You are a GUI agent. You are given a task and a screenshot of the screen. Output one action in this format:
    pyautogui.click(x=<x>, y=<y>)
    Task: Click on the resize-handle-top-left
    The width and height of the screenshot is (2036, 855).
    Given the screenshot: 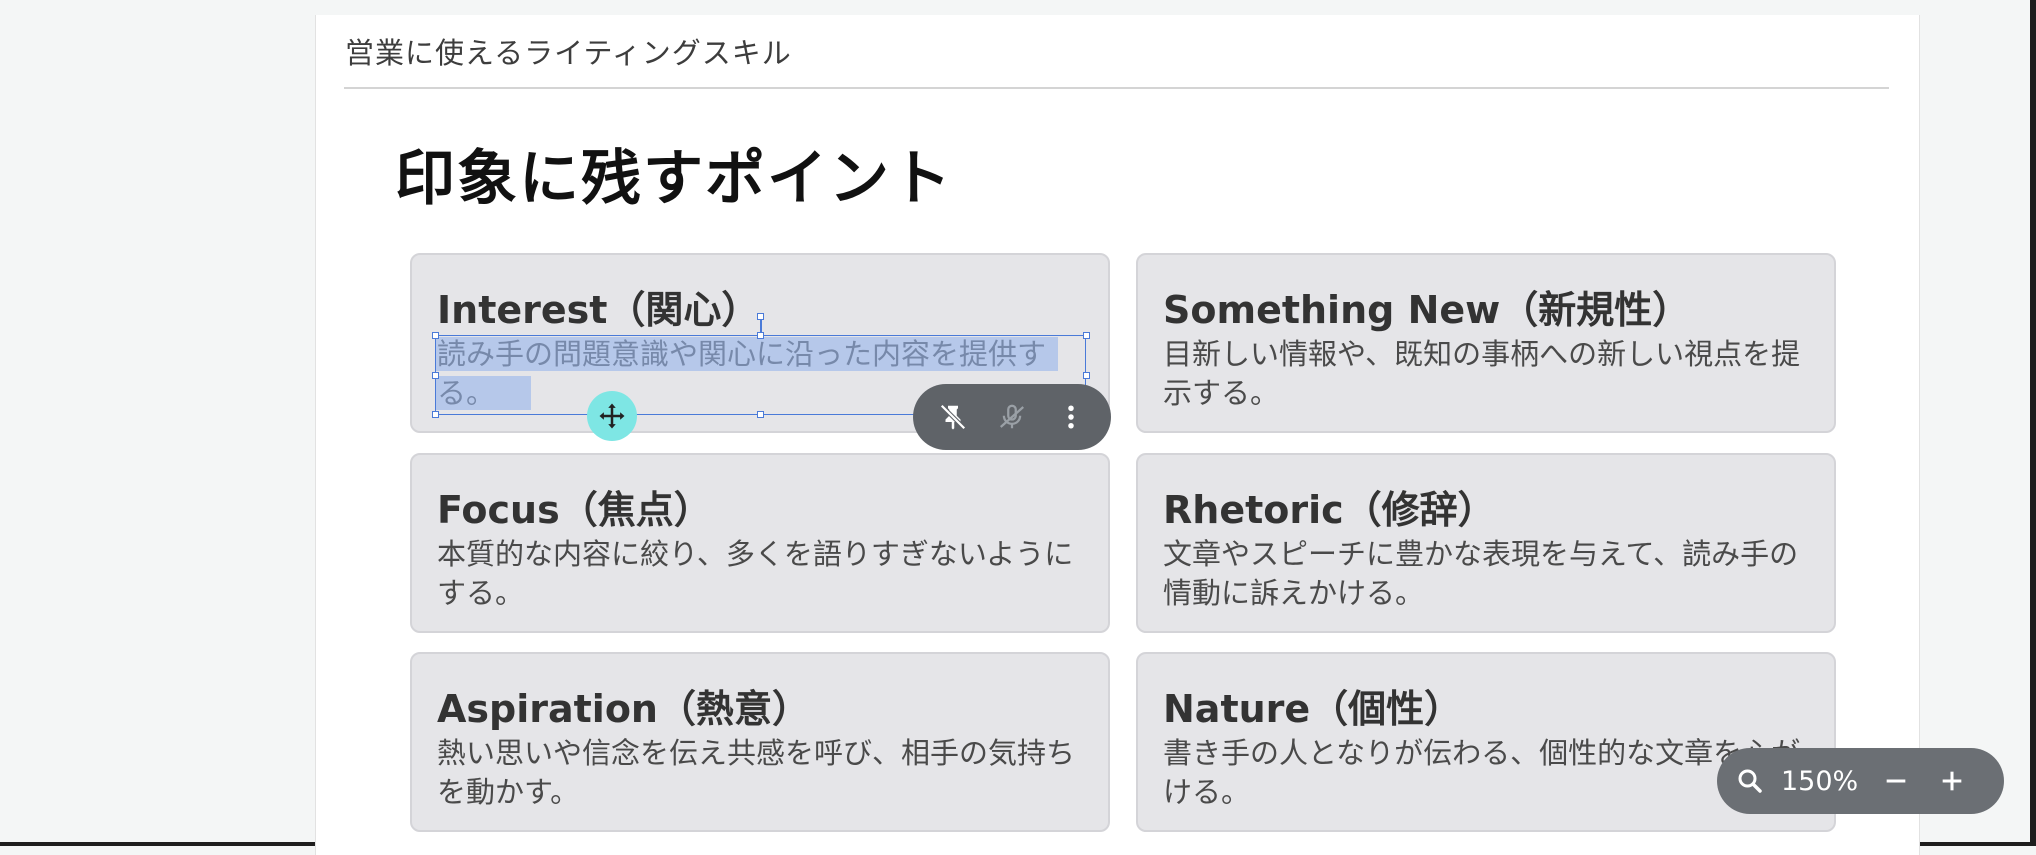 What is the action you would take?
    pyautogui.click(x=435, y=335)
    